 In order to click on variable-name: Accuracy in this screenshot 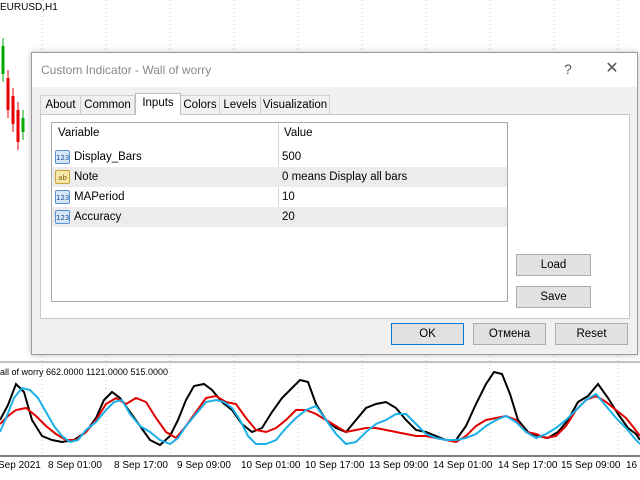, I will do `click(98, 217)`.